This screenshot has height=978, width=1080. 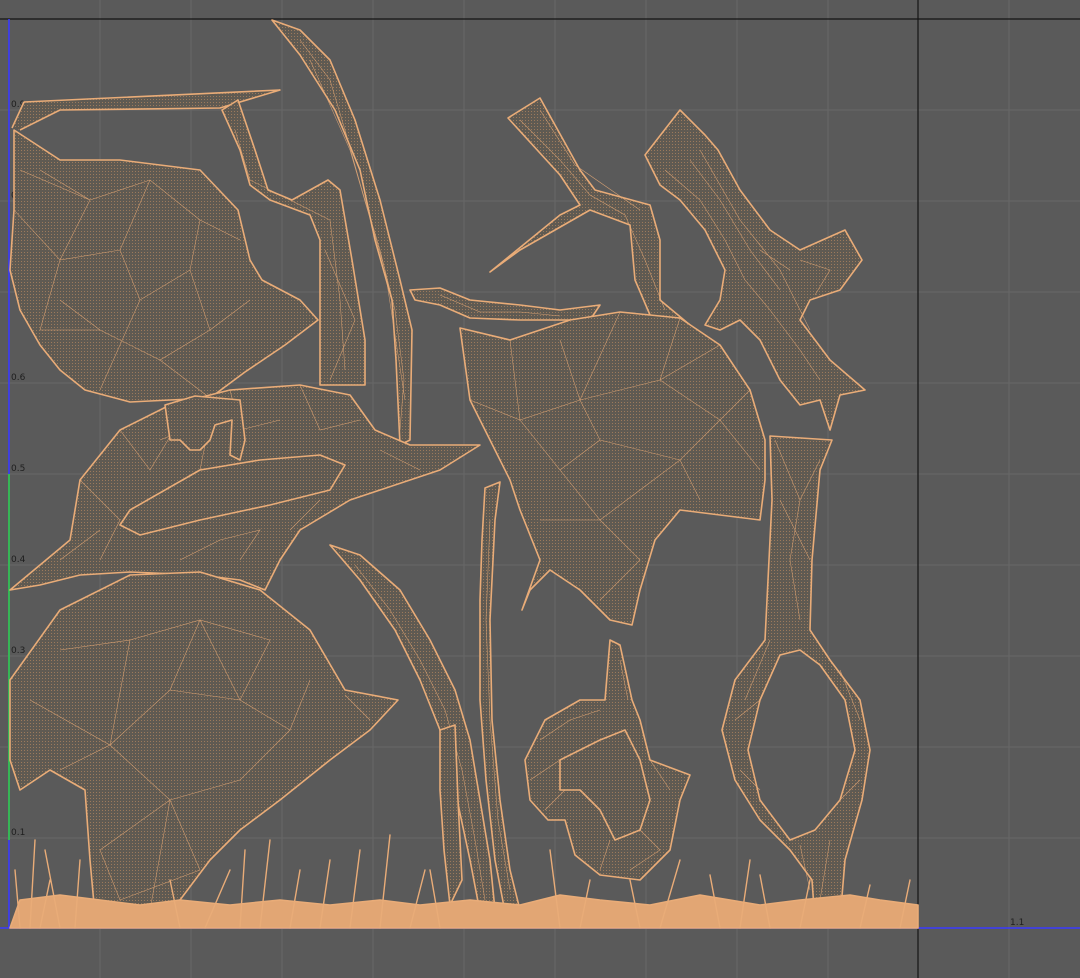 I want to click on tick-label-v-0-1: 0.1, so click(x=18, y=833).